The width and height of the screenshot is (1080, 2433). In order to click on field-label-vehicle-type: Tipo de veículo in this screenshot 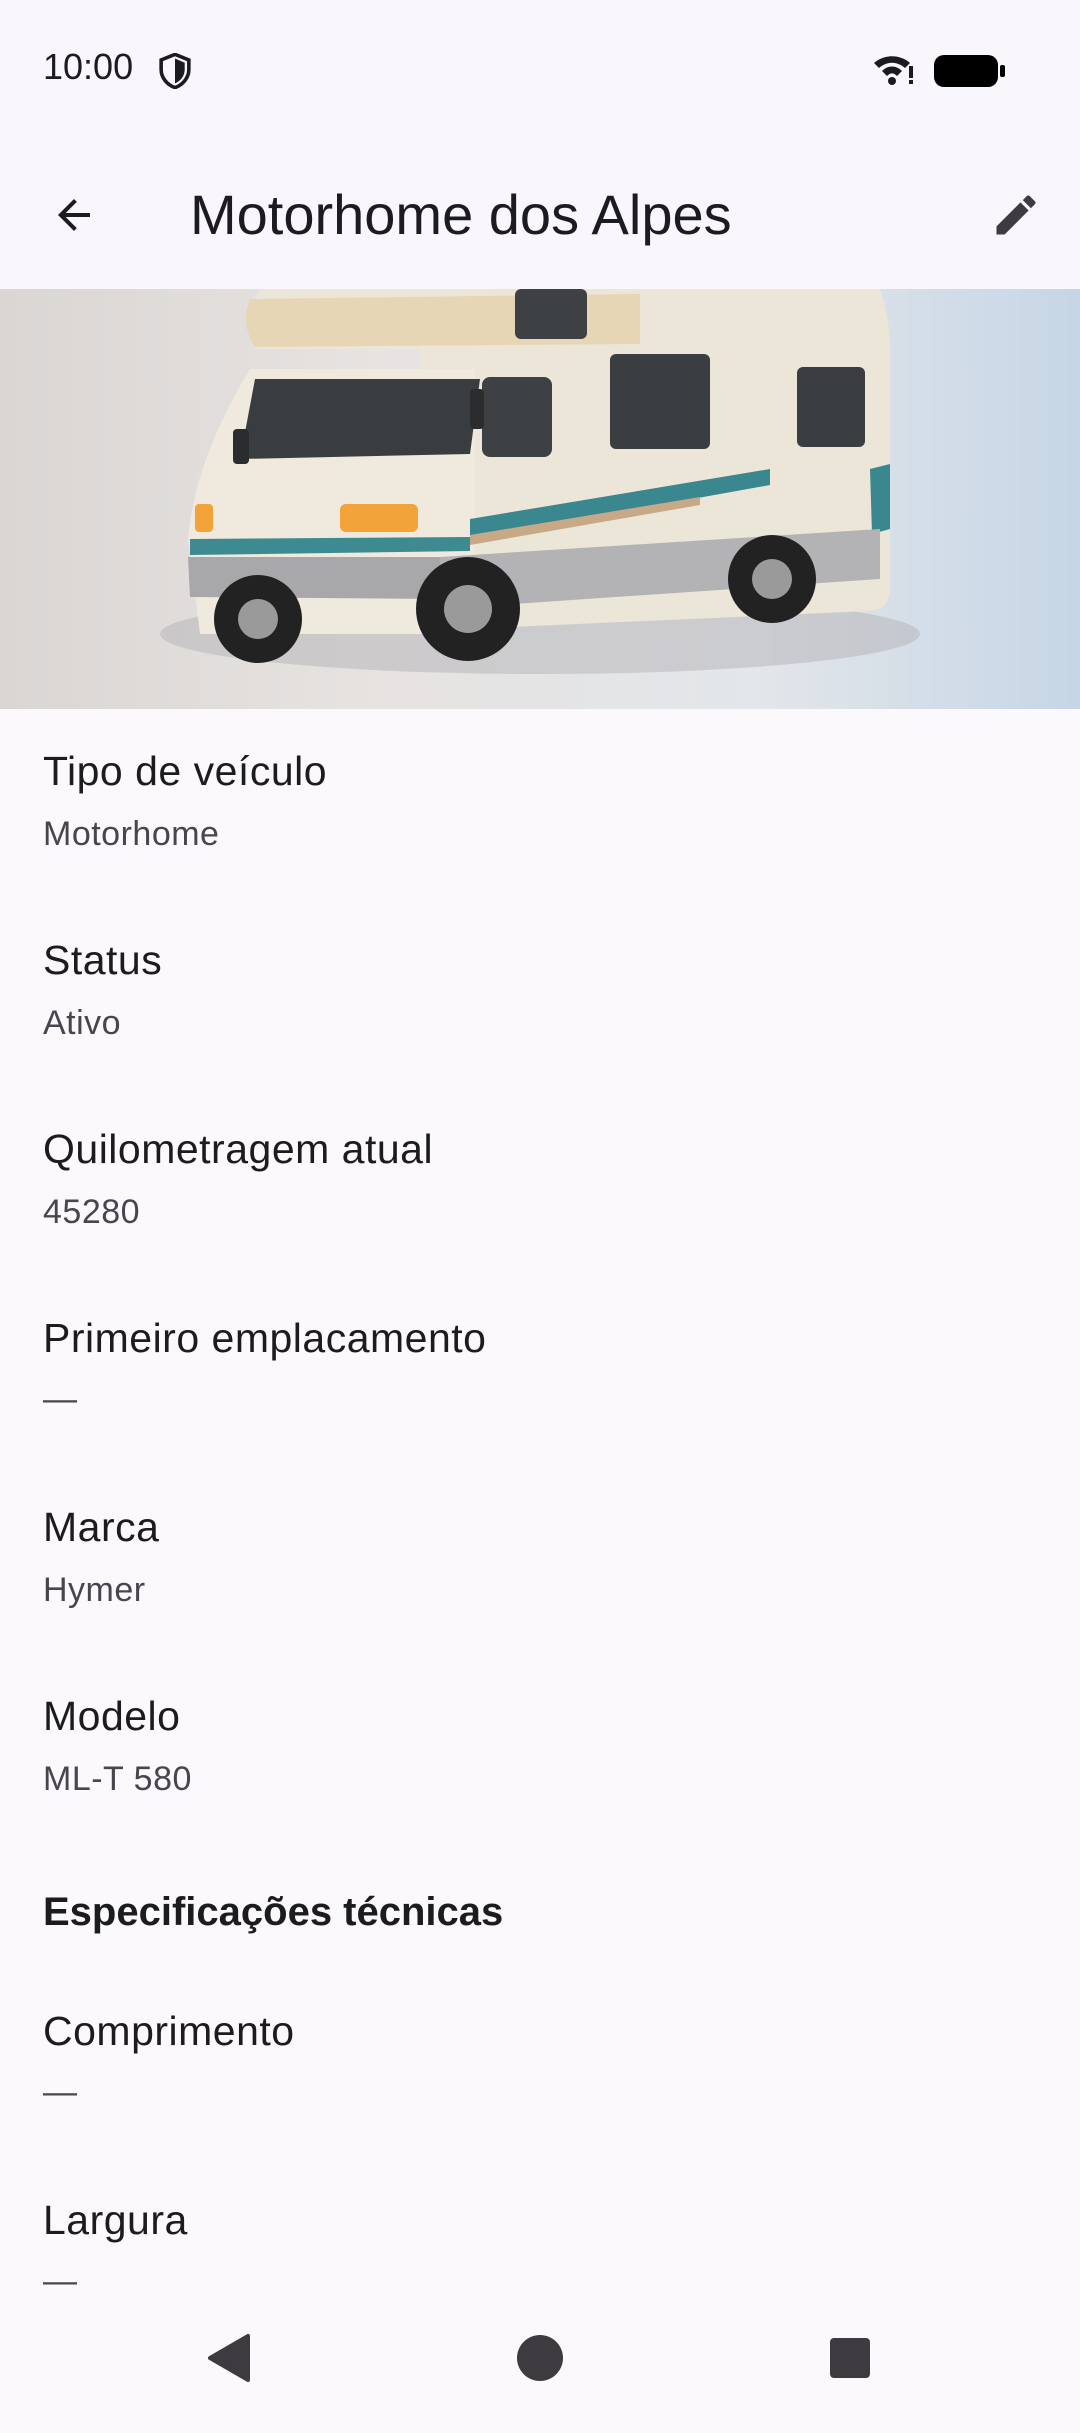, I will do `click(185, 771)`.